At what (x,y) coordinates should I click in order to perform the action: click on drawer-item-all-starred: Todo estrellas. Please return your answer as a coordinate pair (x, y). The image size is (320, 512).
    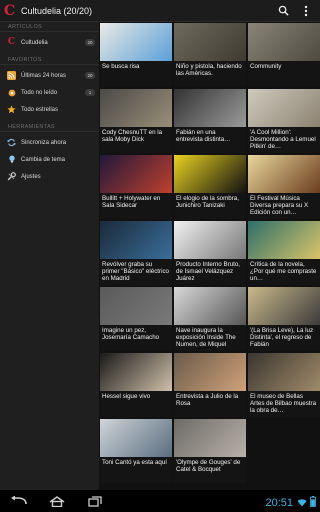
    Looking at the image, I should click on (49, 109).